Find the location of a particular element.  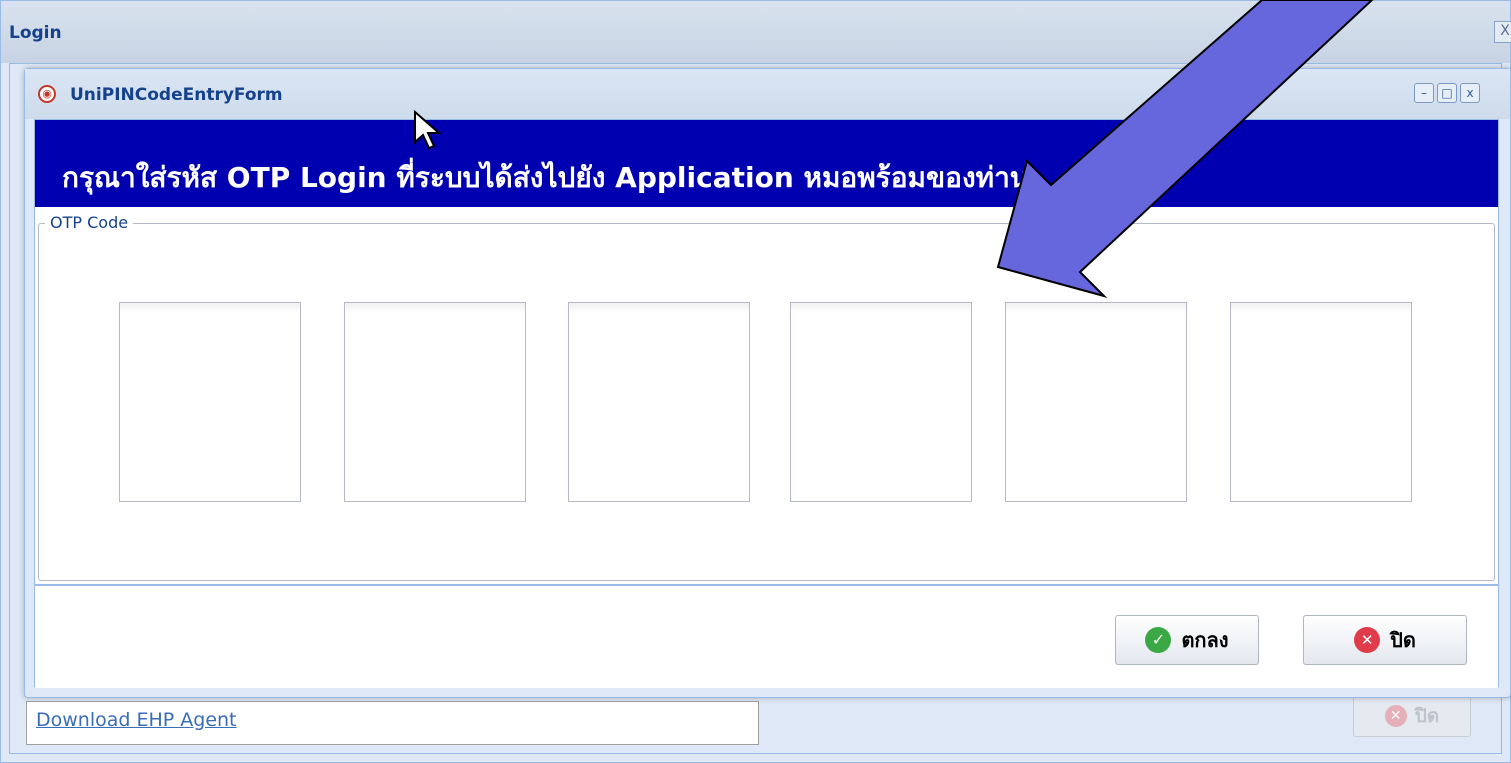

login-close-button: ✕ ปิด is located at coordinates (1412, 716).